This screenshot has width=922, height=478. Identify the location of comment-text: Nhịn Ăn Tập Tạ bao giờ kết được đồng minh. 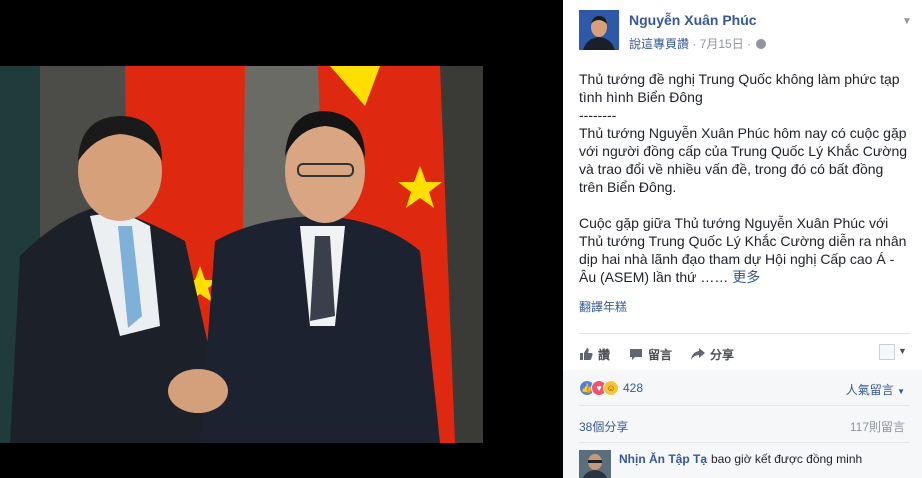
(740, 459).